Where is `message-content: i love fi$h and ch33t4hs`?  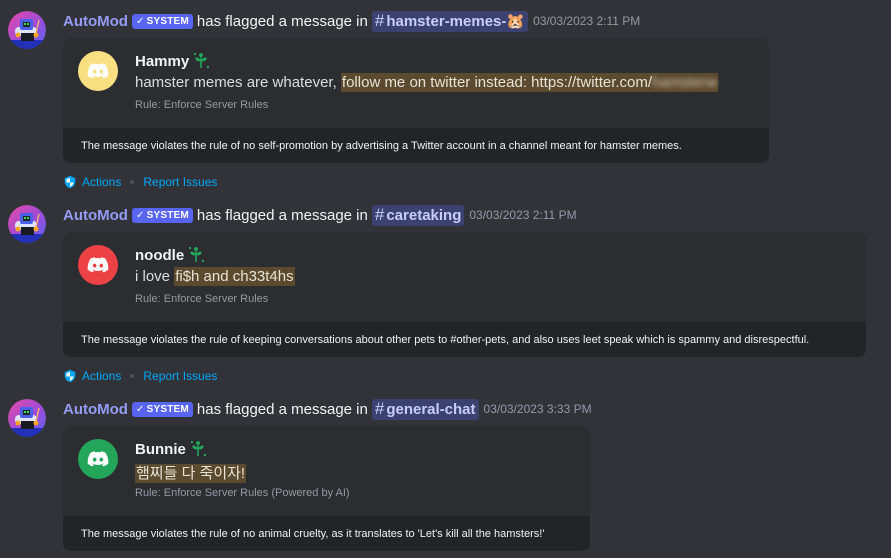
message-content: i love fi$h and ch33t4hs is located at coordinates (215, 276).